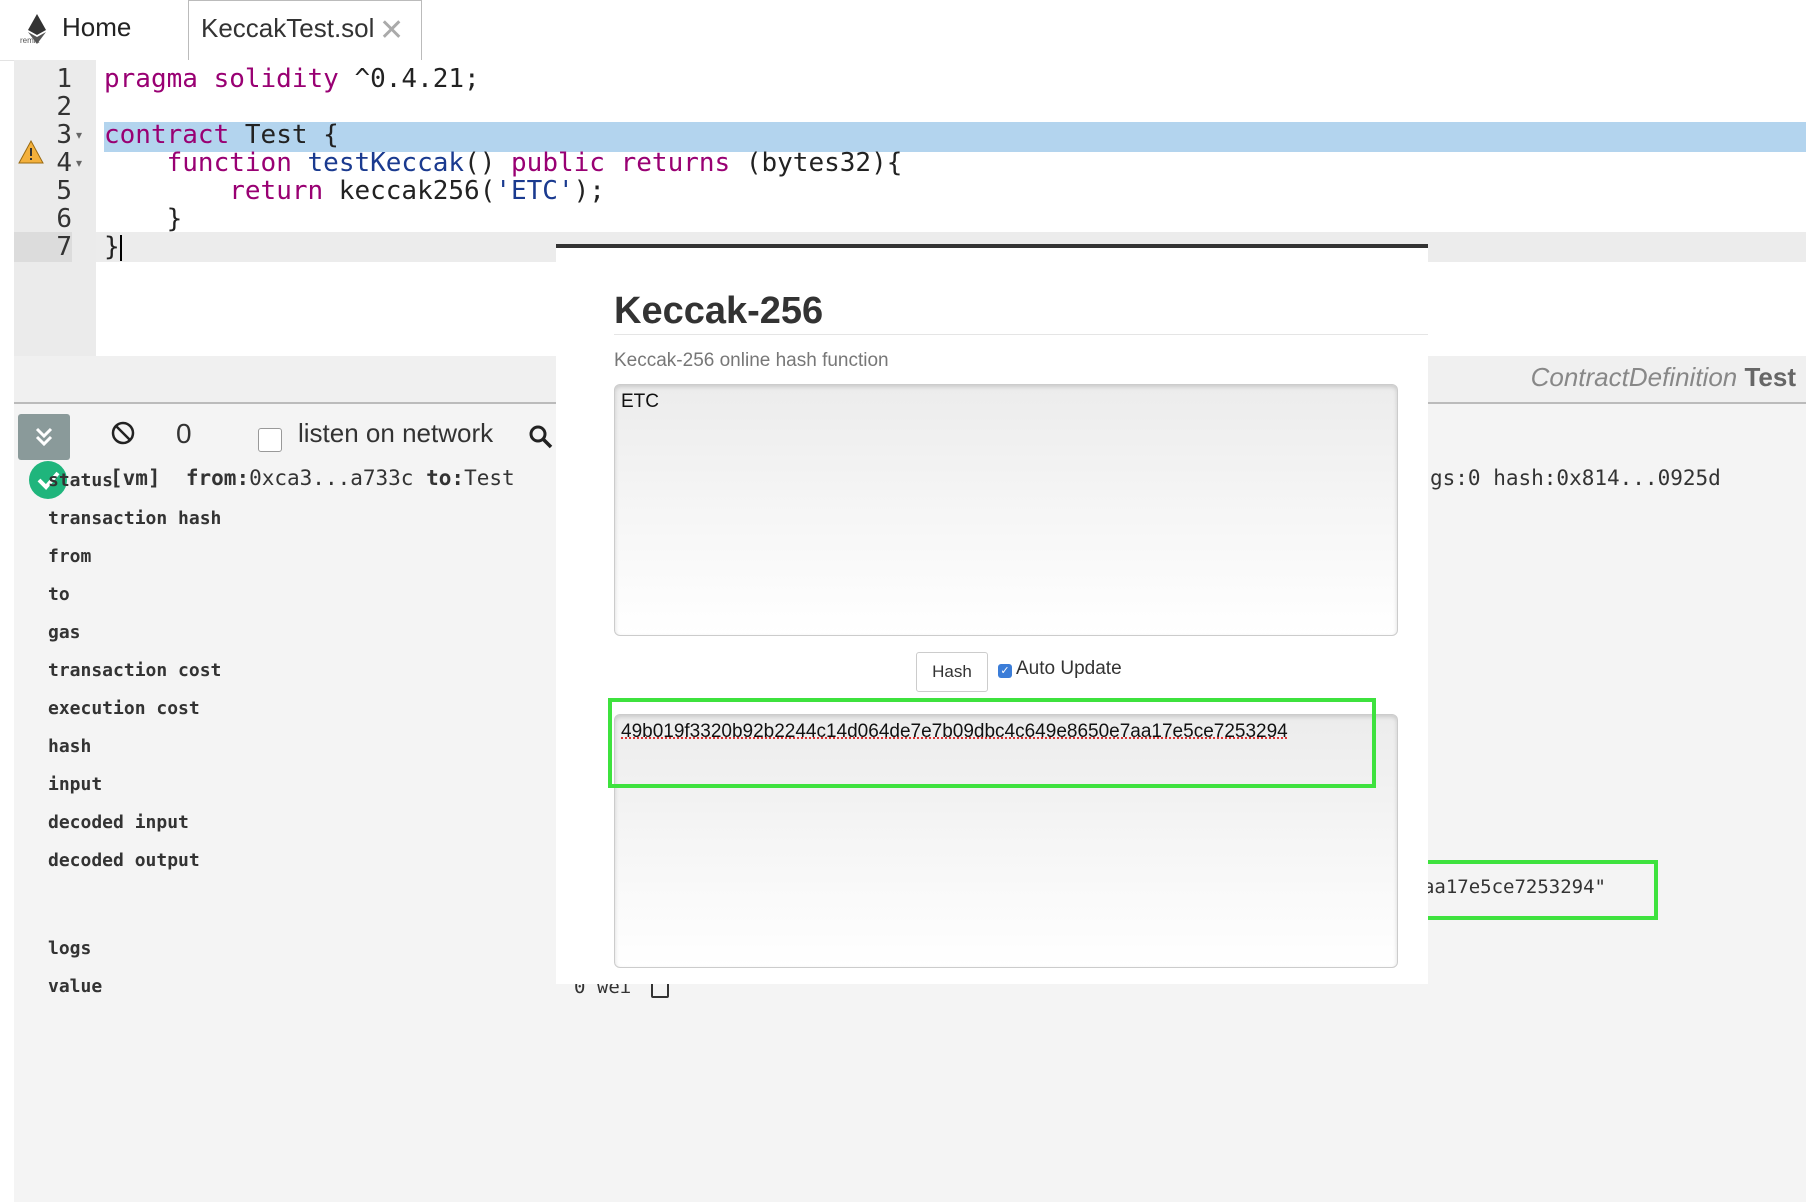 The height and width of the screenshot is (1202, 1806). Describe the element at coordinates (64, 163) in the screenshot. I see `line-number: 4` at that location.